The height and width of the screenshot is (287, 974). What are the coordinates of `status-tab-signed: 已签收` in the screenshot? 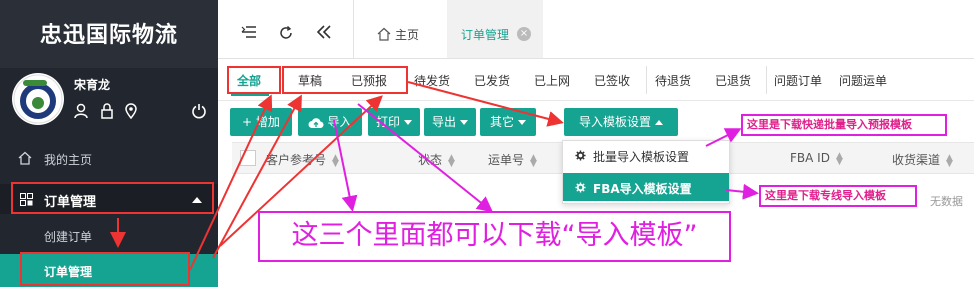 It's located at (612, 80).